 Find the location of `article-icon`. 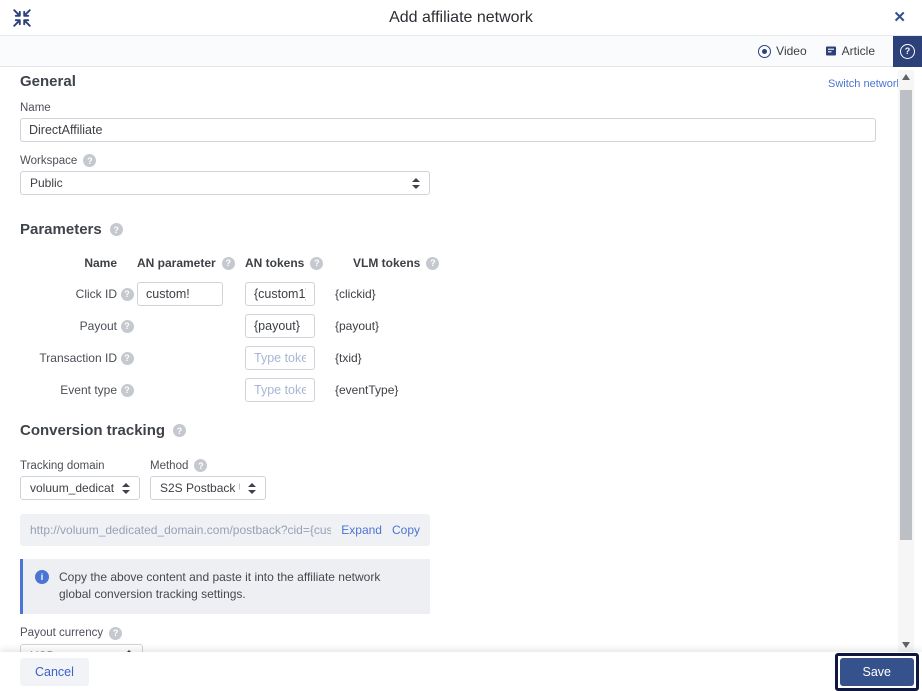

article-icon is located at coordinates (830, 51).